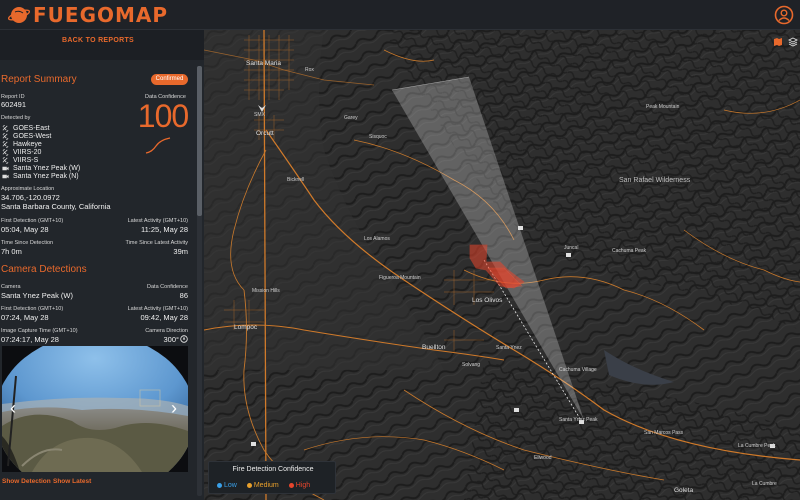 This screenshot has height=500, width=800. What do you see at coordinates (167, 287) in the screenshot?
I see `camera-confidence-label: Data Confidence` at bounding box center [167, 287].